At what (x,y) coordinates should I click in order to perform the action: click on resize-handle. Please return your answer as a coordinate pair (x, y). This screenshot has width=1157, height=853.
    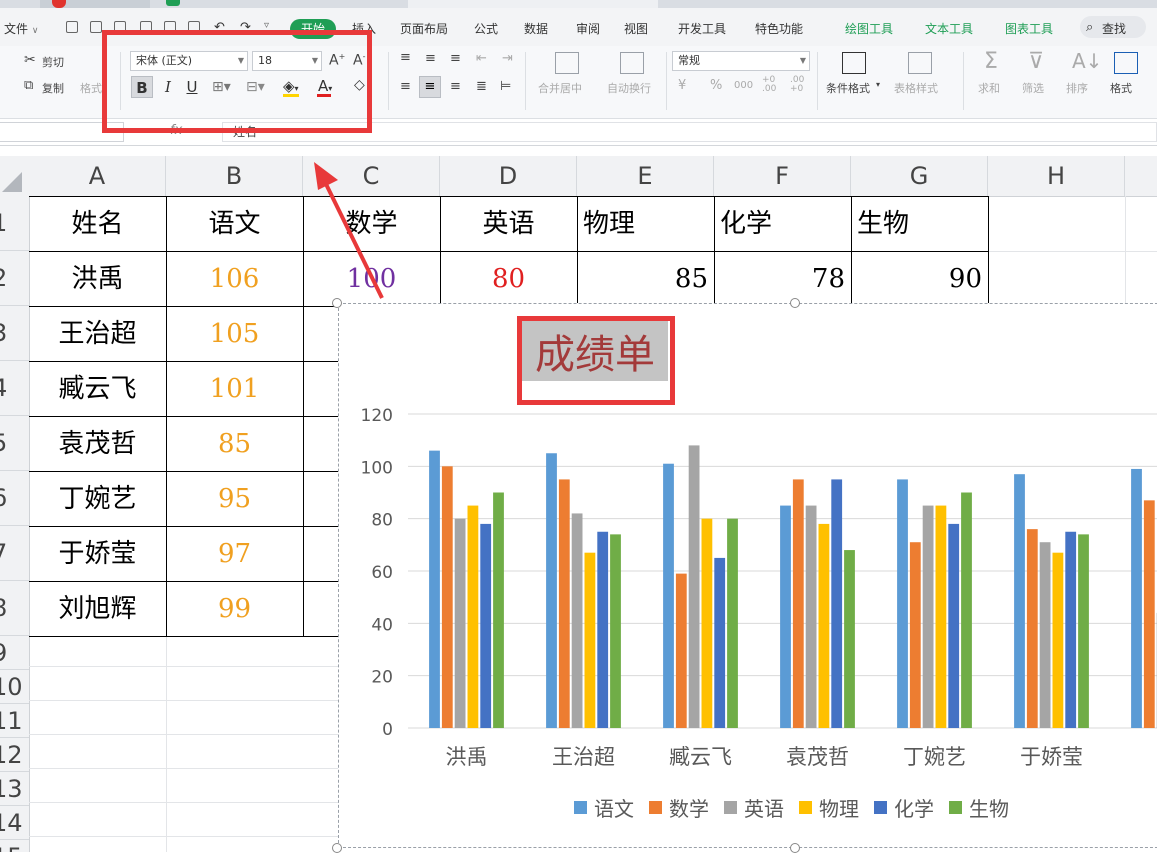
    Looking at the image, I should click on (795, 303).